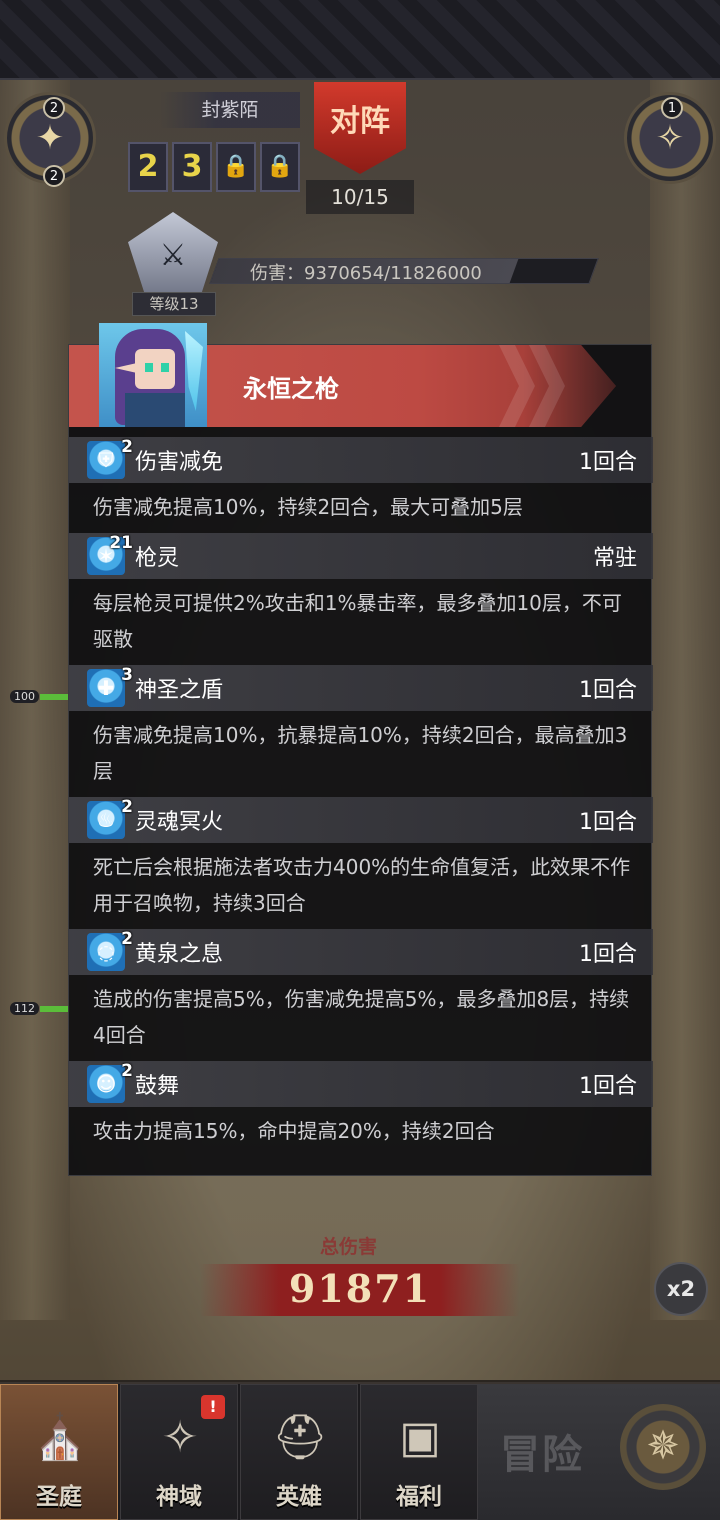 The height and width of the screenshot is (1520, 720). What do you see at coordinates (194, 371) in the screenshot?
I see `hero-wing` at bounding box center [194, 371].